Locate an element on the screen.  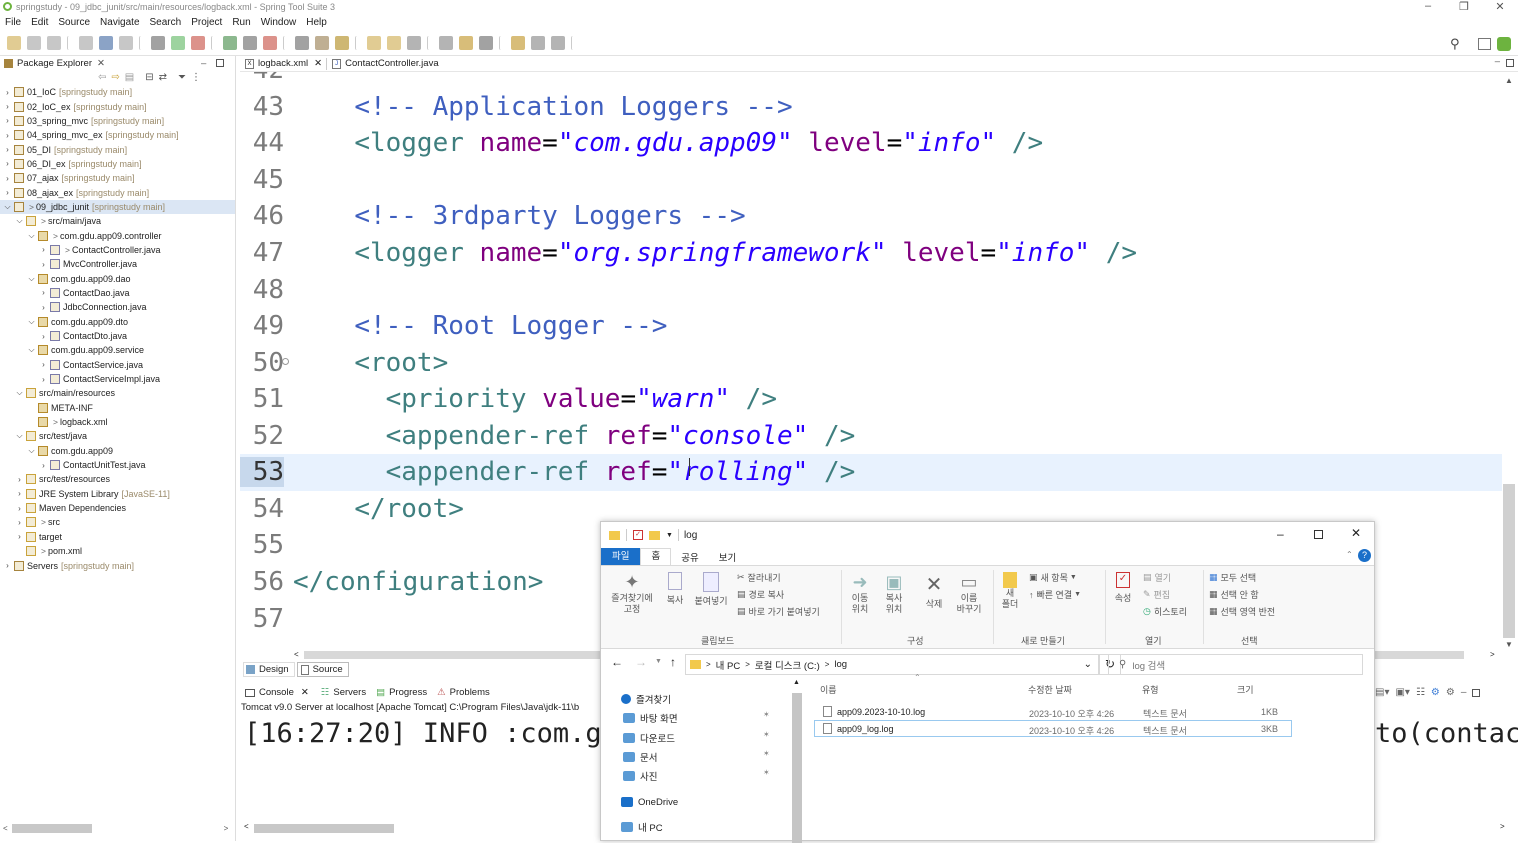
help-icon: ? is located at coordinates (1364, 555).